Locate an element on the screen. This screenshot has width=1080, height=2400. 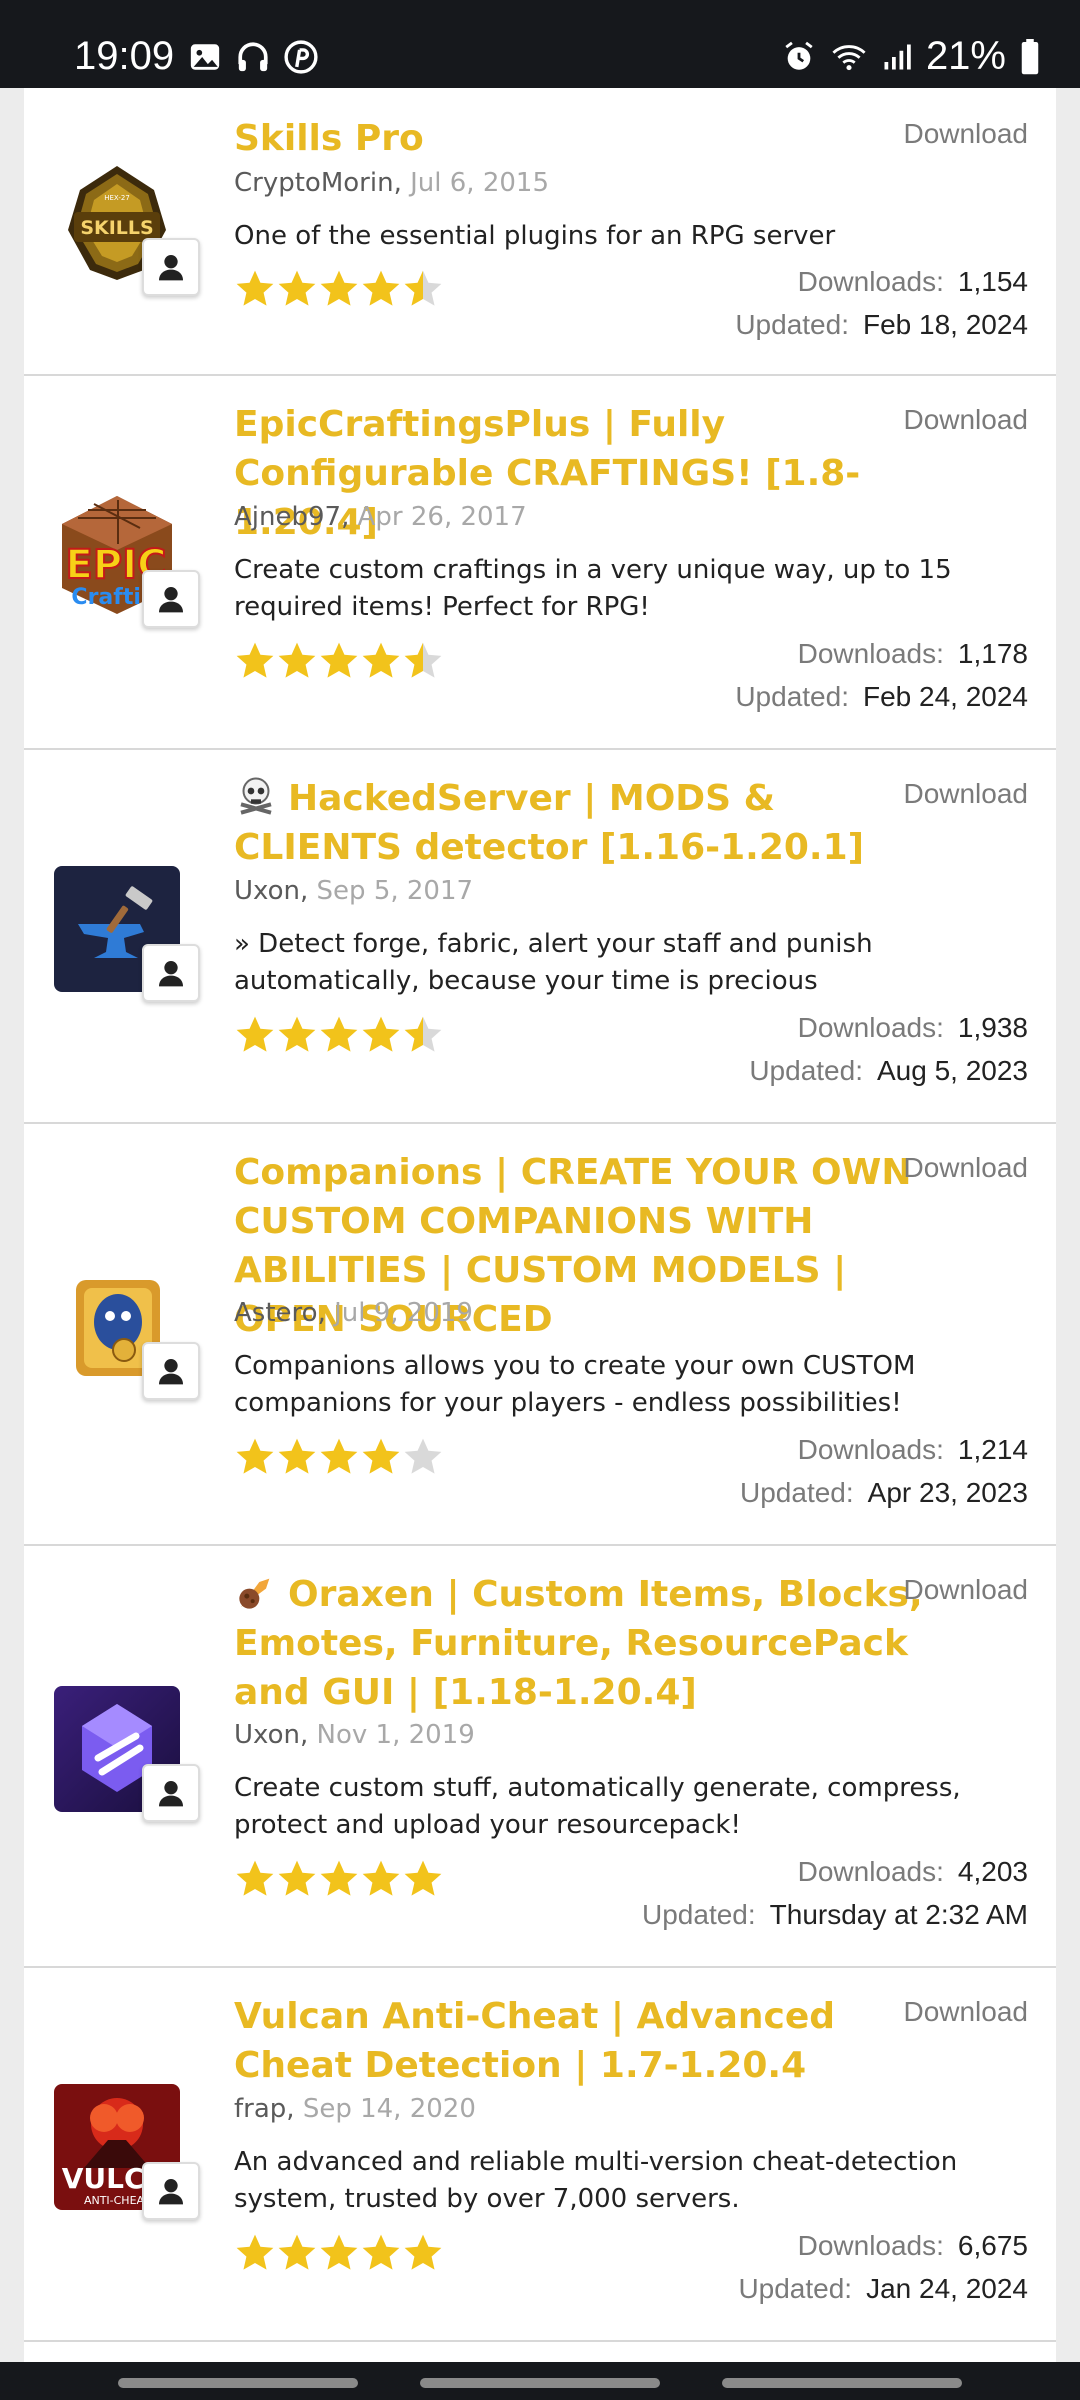
system-icons: 21% is located at coordinates (911, 56).